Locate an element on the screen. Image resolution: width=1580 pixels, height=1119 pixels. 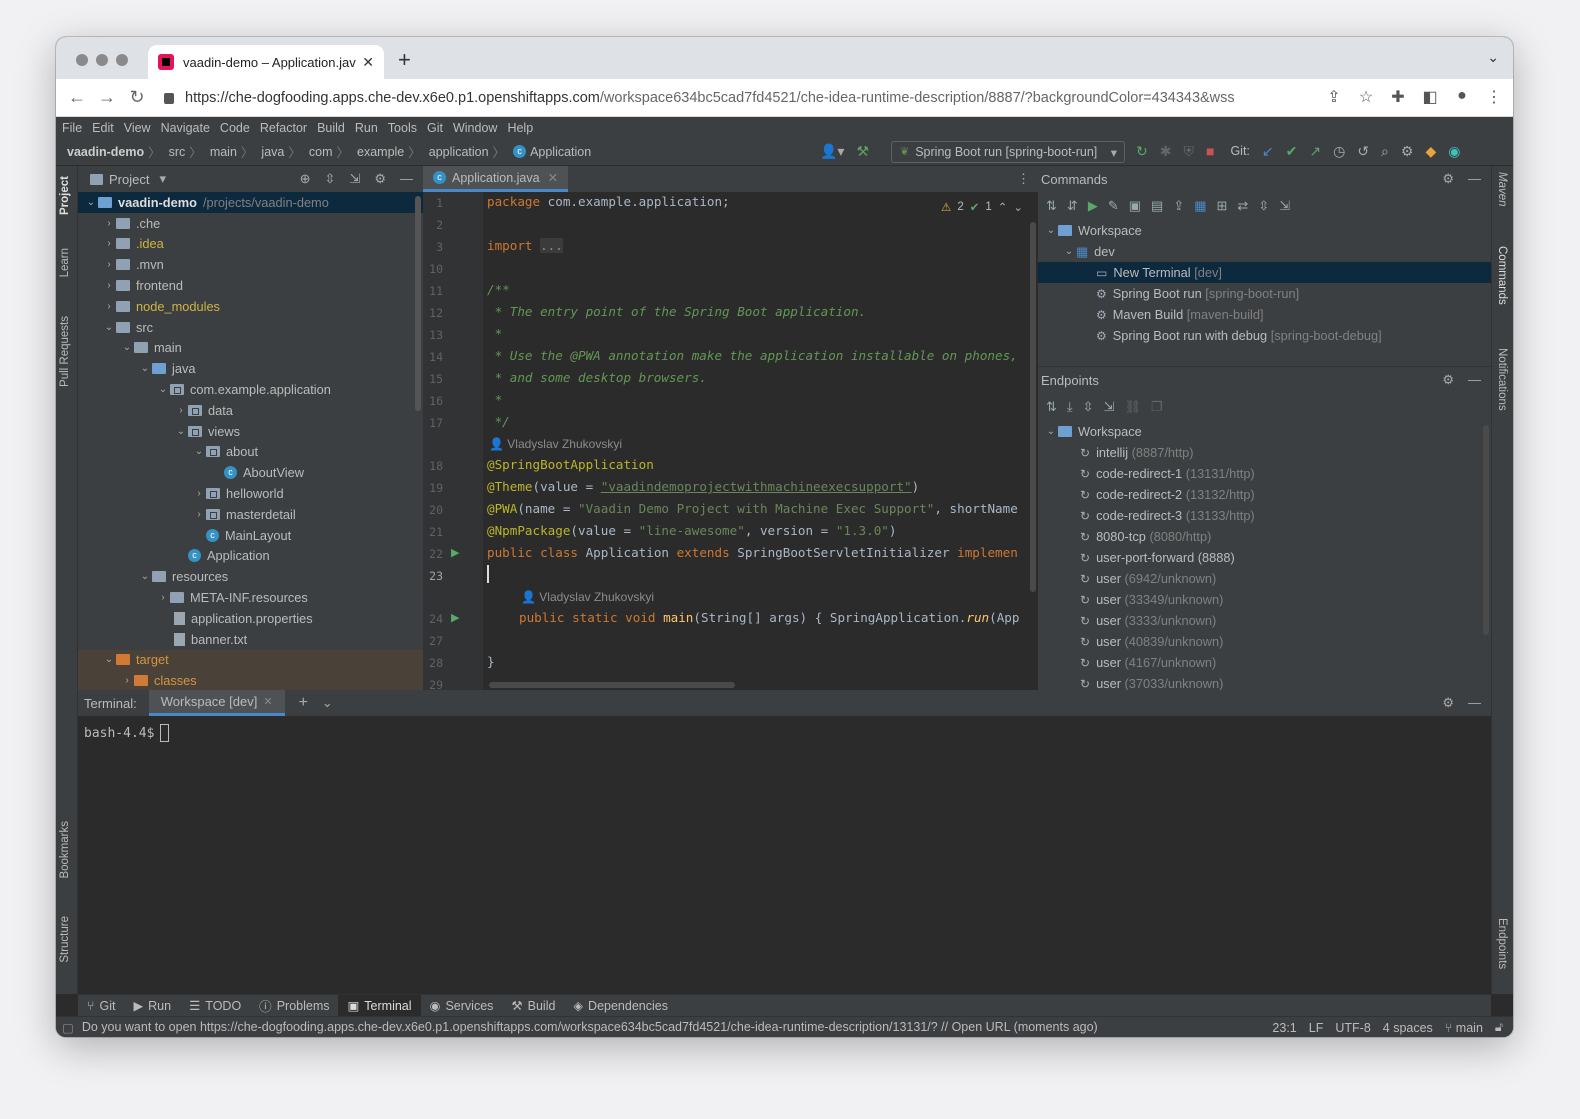
rollback-icon: ↺ is located at coordinates (1363, 151).